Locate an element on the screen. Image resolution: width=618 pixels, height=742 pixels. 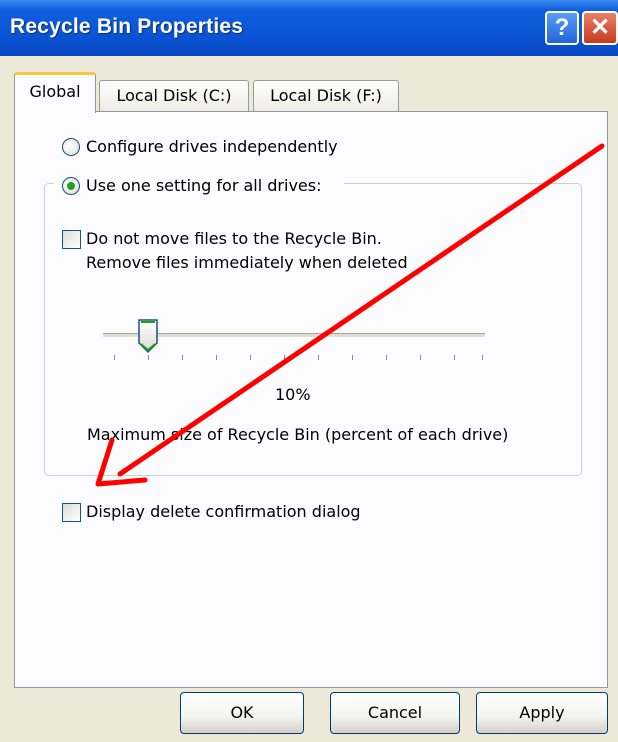
radio-selected-dot is located at coordinates (71, 186).